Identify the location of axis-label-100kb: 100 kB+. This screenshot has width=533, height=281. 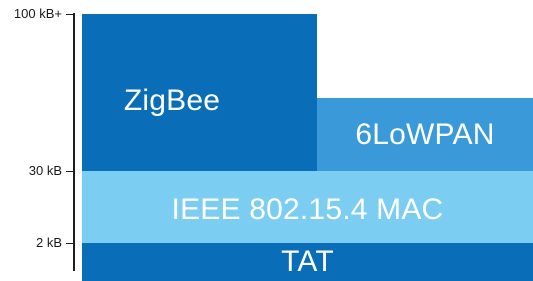
(37, 13).